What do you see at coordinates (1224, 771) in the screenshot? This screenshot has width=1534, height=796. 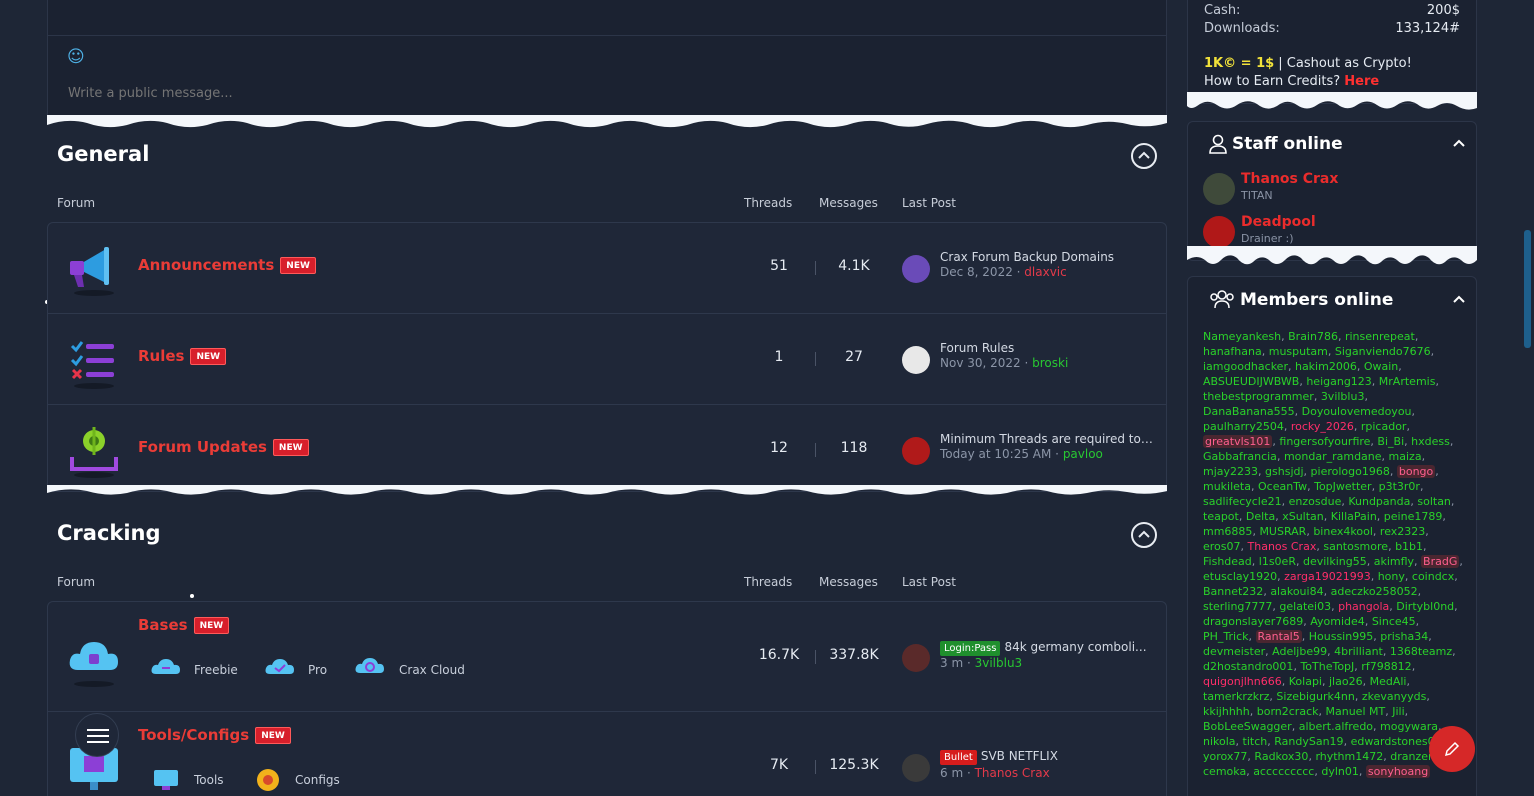 I see `online-member-link: cemoka` at bounding box center [1224, 771].